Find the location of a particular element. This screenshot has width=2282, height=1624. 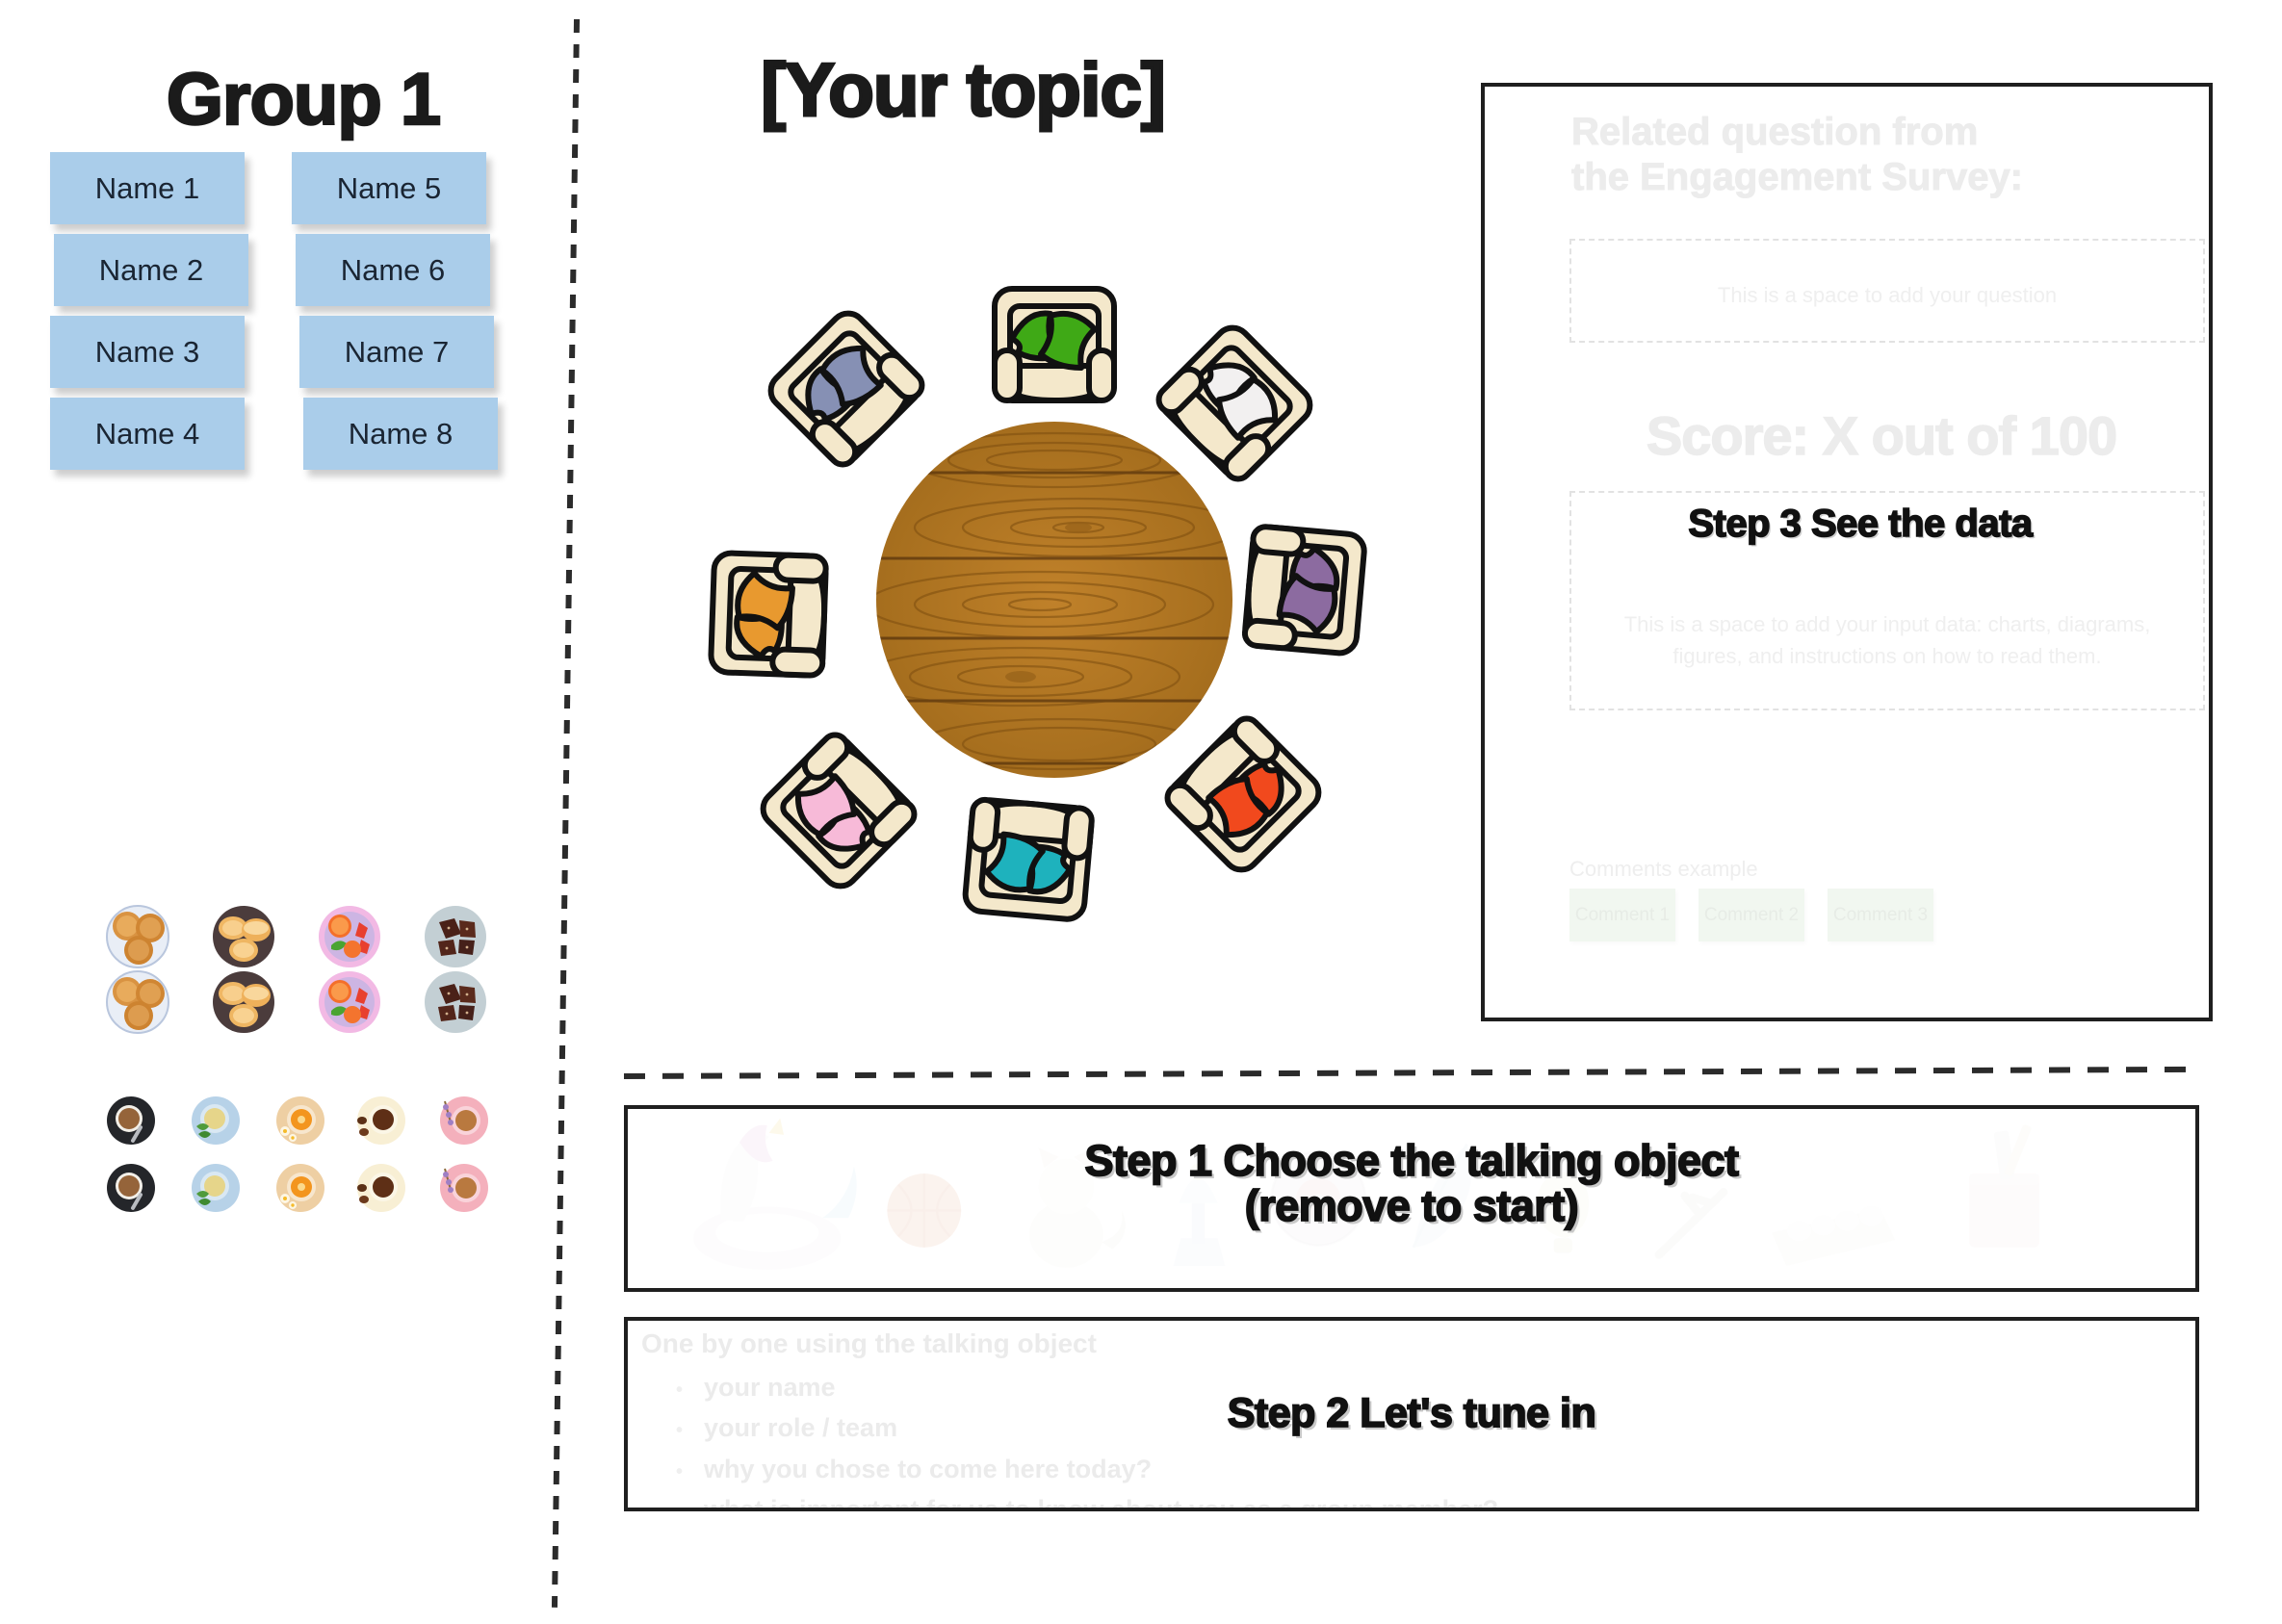

step-1-title-line2: (remove to start) is located at coordinates (1412, 1206).